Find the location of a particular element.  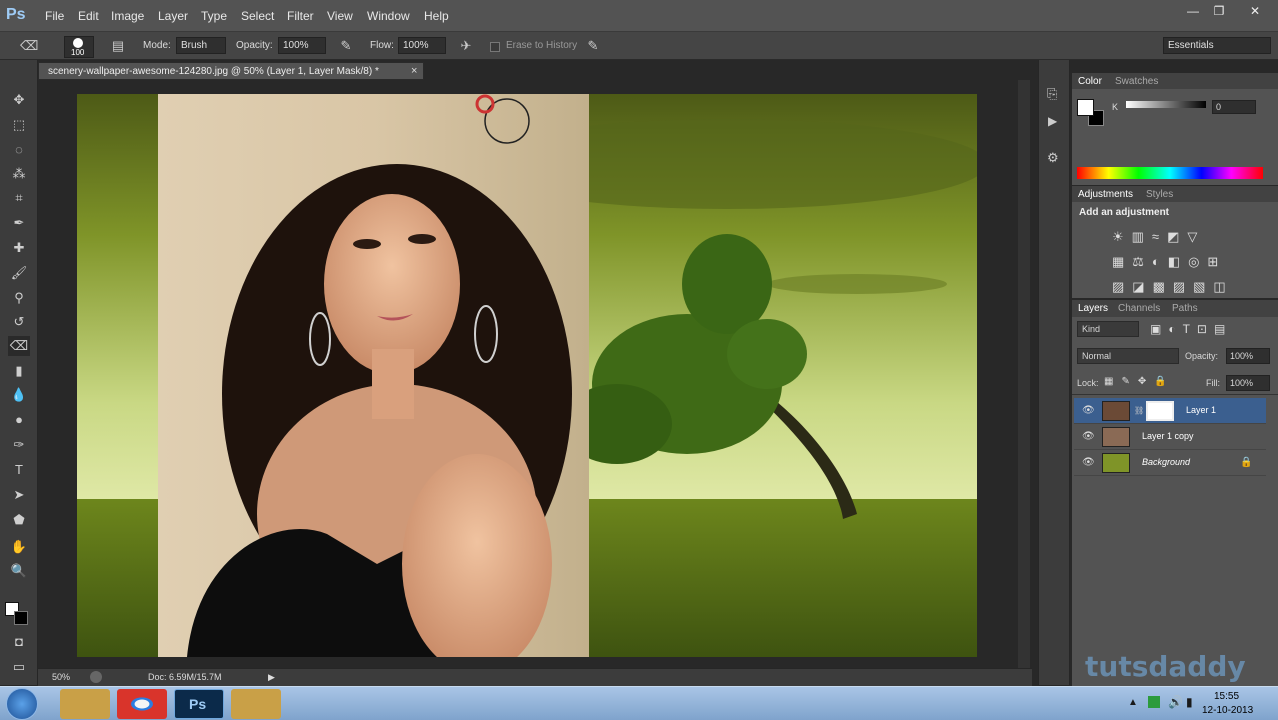

menu-filter: Filter is located at coordinates (300, 16).